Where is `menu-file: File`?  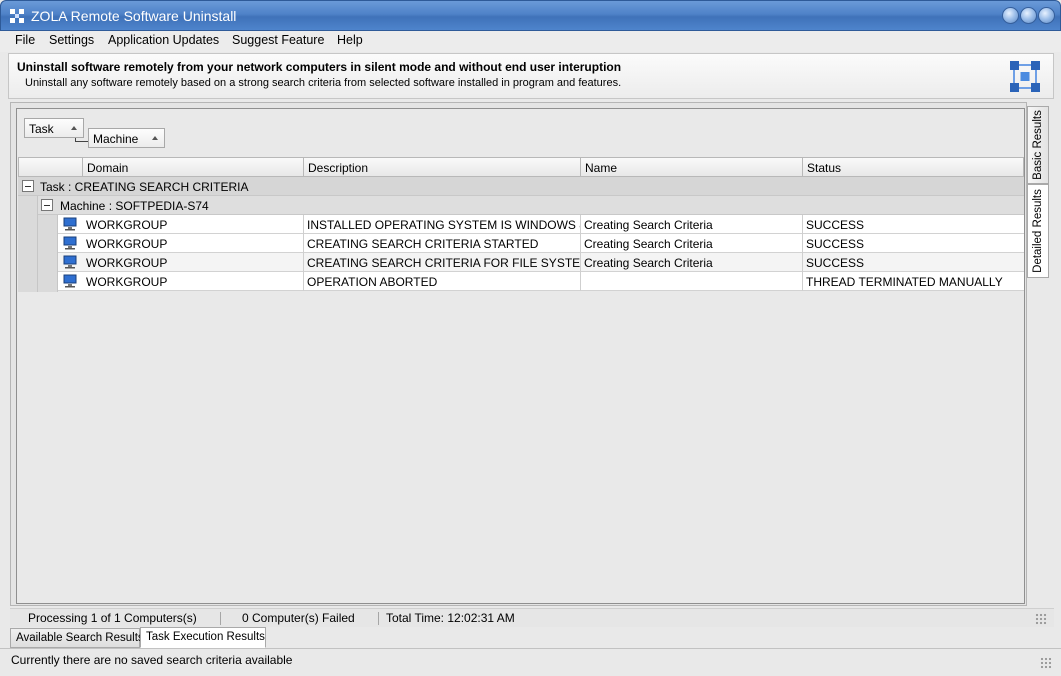 menu-file: File is located at coordinates (25, 40).